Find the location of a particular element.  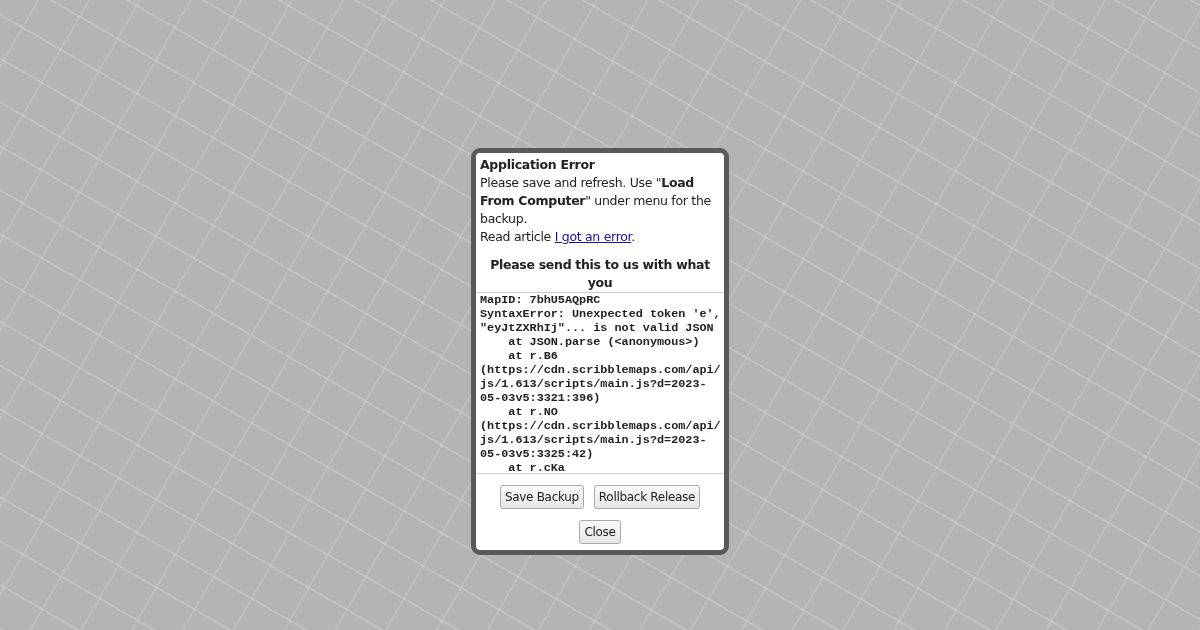

error-log-box is located at coordinates (600, 383).